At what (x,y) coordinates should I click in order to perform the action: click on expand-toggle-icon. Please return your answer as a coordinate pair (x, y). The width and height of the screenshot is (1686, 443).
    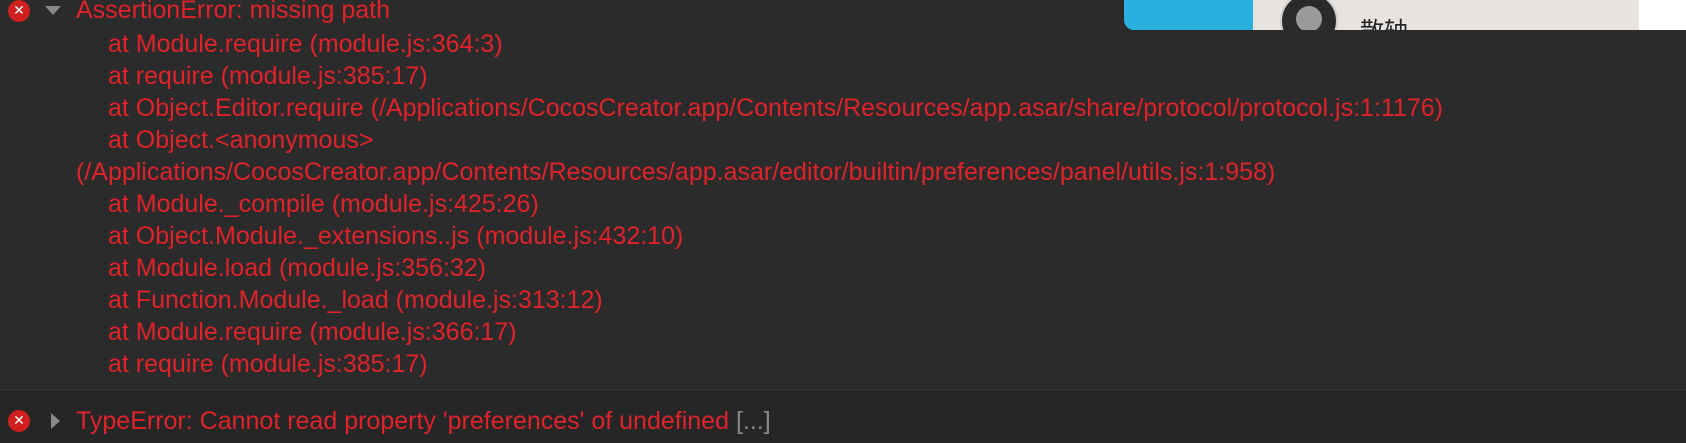
    Looking at the image, I should click on (53, 10).